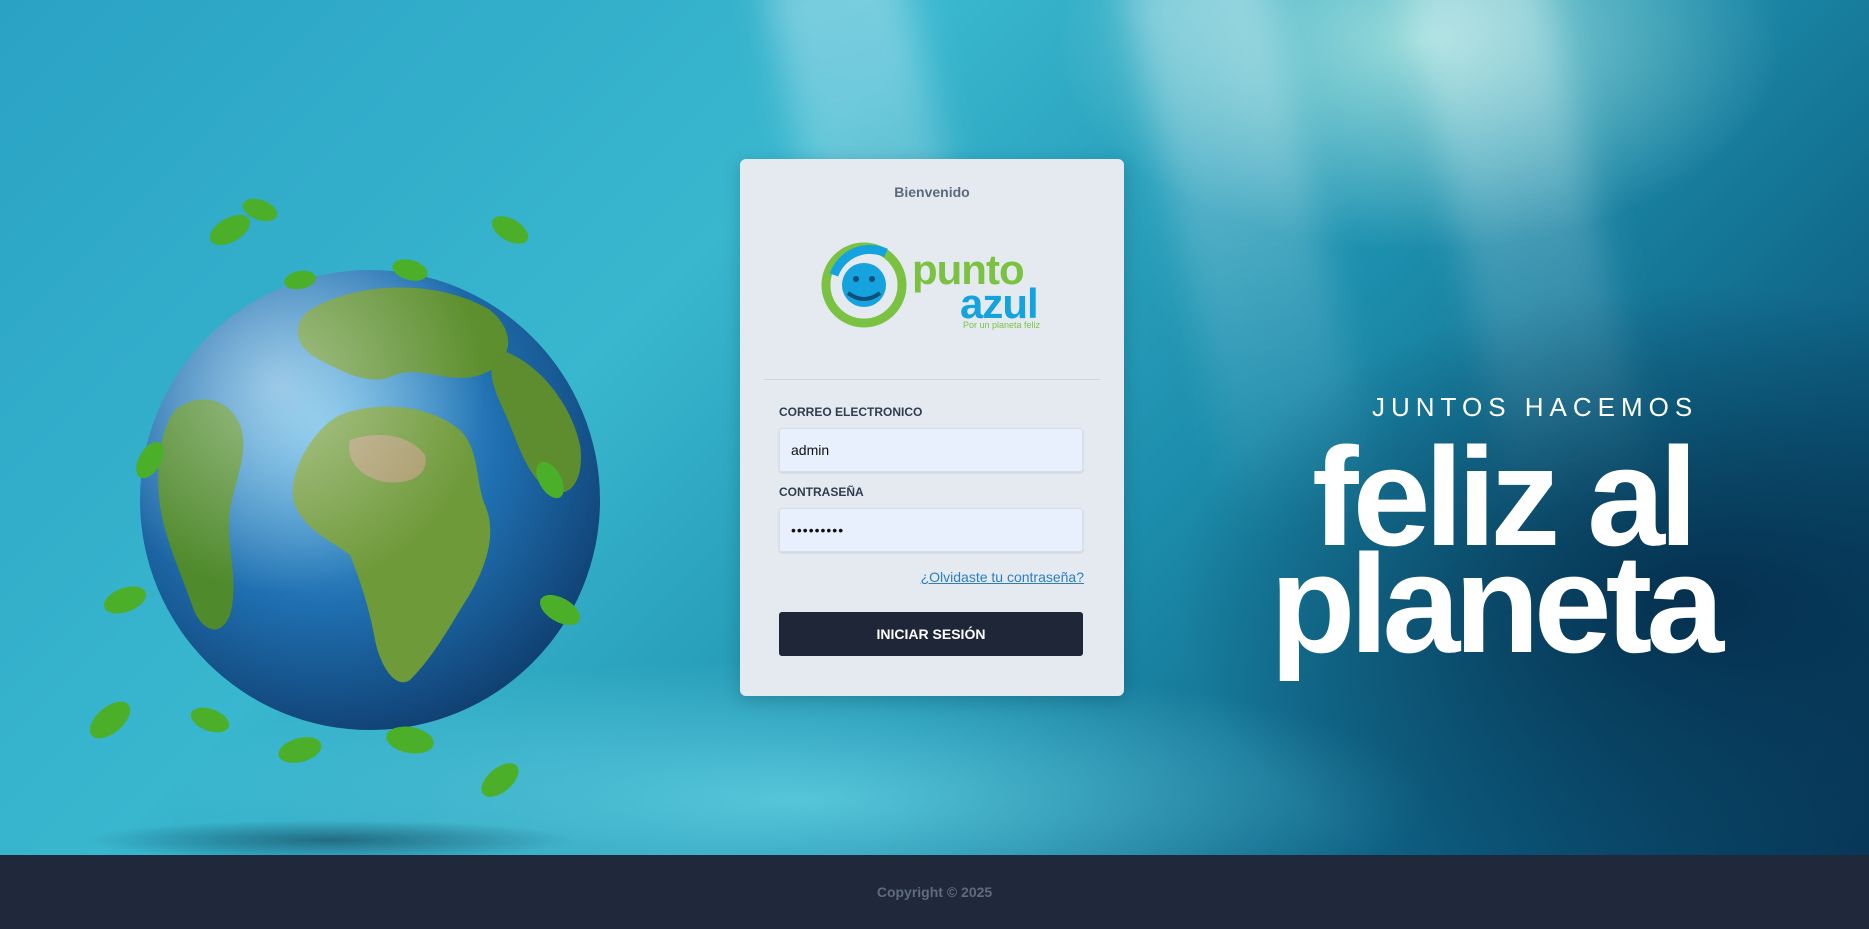  What do you see at coordinates (1497, 603) in the screenshot?
I see `slogan-line-2: planeta` at bounding box center [1497, 603].